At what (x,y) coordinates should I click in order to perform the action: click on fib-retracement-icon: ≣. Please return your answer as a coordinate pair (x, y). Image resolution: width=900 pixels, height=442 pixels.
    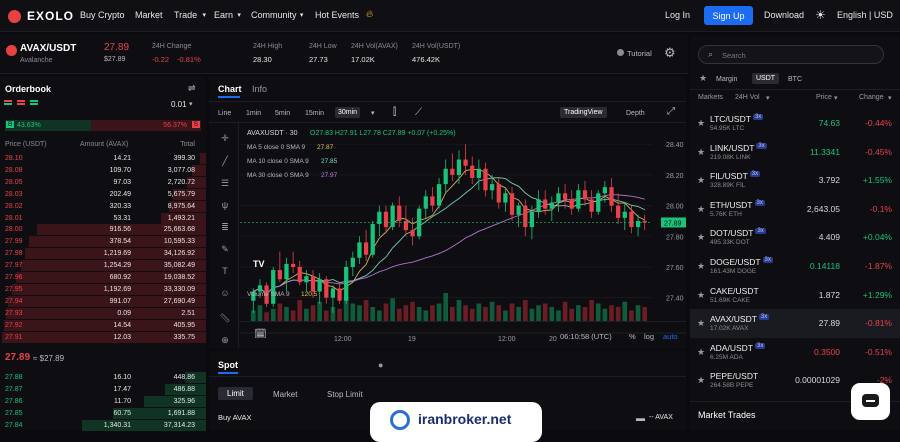
    Looking at the image, I should click on (225, 227).